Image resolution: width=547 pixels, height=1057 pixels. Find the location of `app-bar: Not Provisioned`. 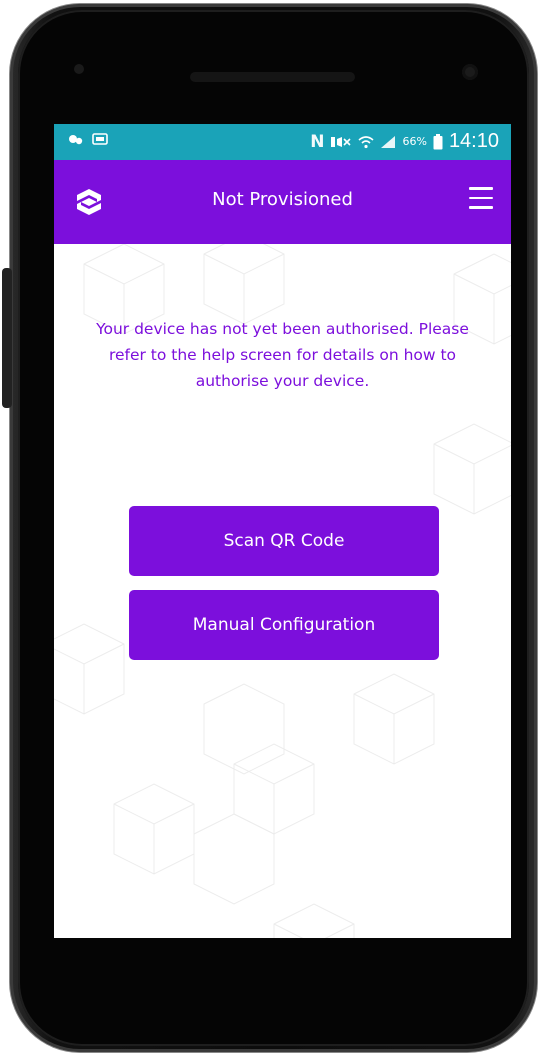

app-bar: Not Provisioned is located at coordinates (282, 202).